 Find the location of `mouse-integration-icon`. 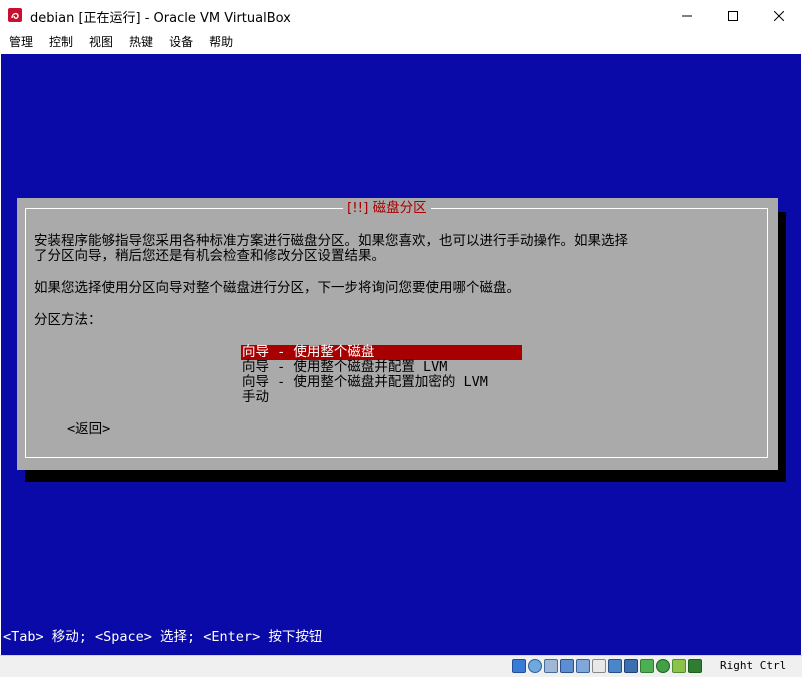

mouse-integration-icon is located at coordinates (647, 666).